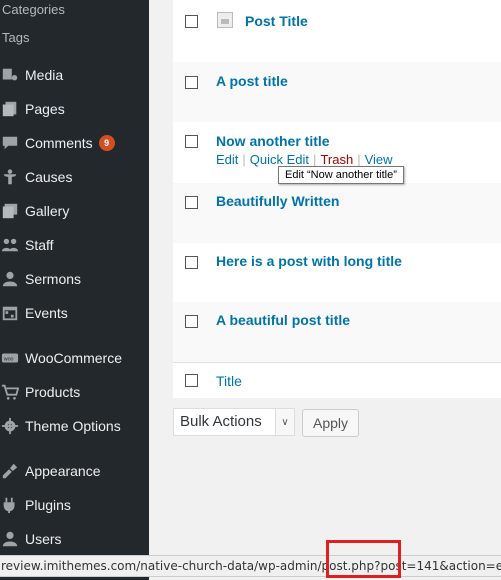  I want to click on row-action-view: View, so click(379, 159).